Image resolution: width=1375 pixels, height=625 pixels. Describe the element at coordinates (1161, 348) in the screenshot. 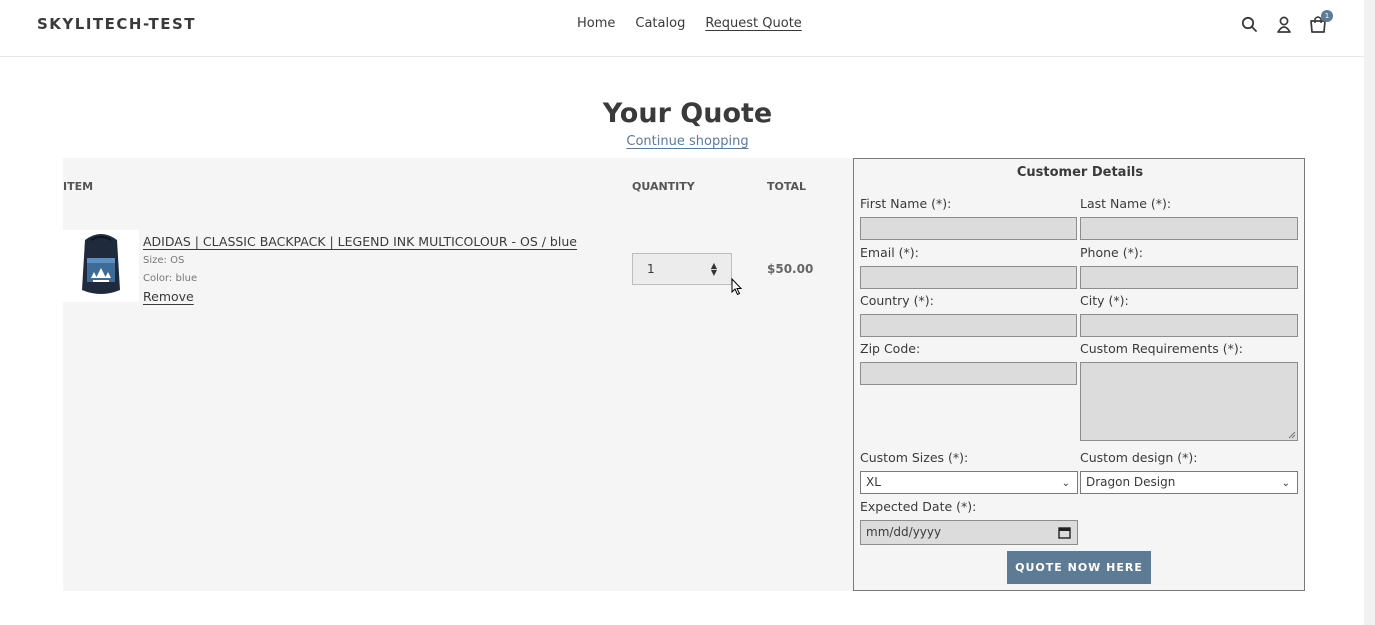

I see `custom-requirements-label: Custom Requirements (*):` at that location.